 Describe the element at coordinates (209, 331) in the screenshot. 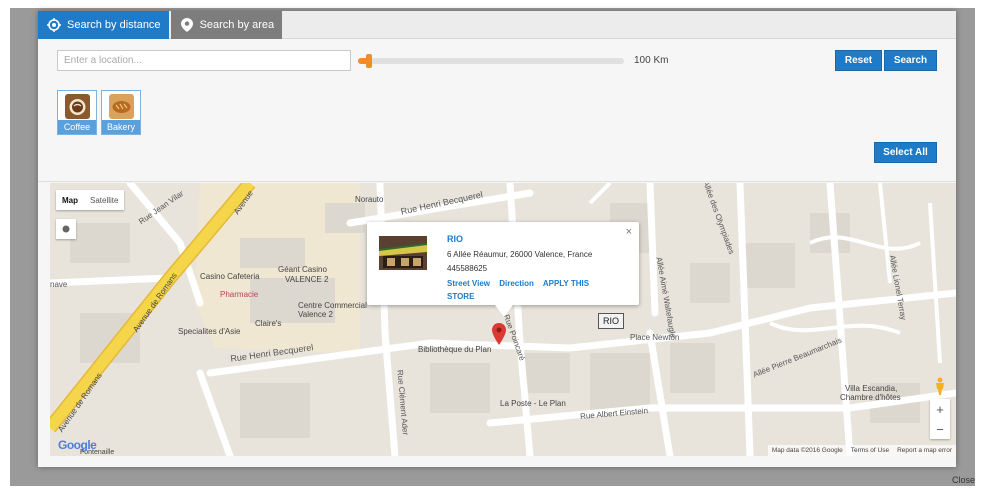

I see `map-poi-label: Specialites d'Asie` at that location.